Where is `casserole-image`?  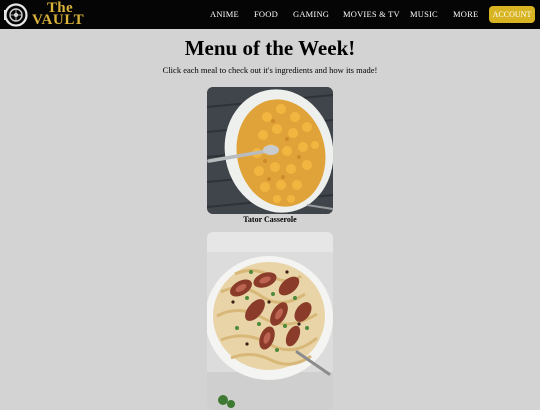
casserole-image is located at coordinates (270, 150).